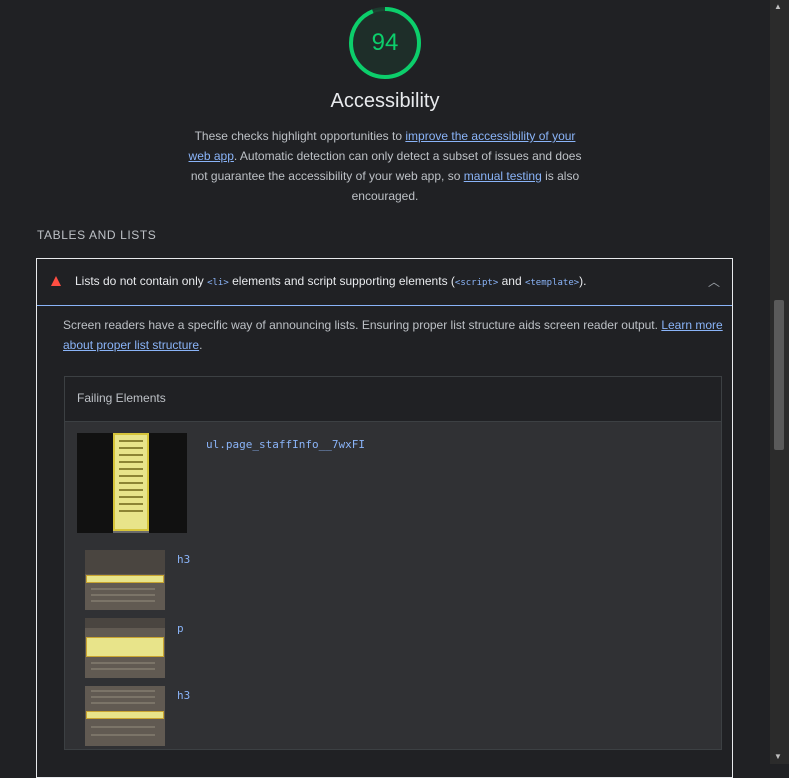 The height and width of the screenshot is (778, 789). Describe the element at coordinates (285, 444) in the screenshot. I see `node-selector: ul.page_staffInfo__7wxFI` at that location.